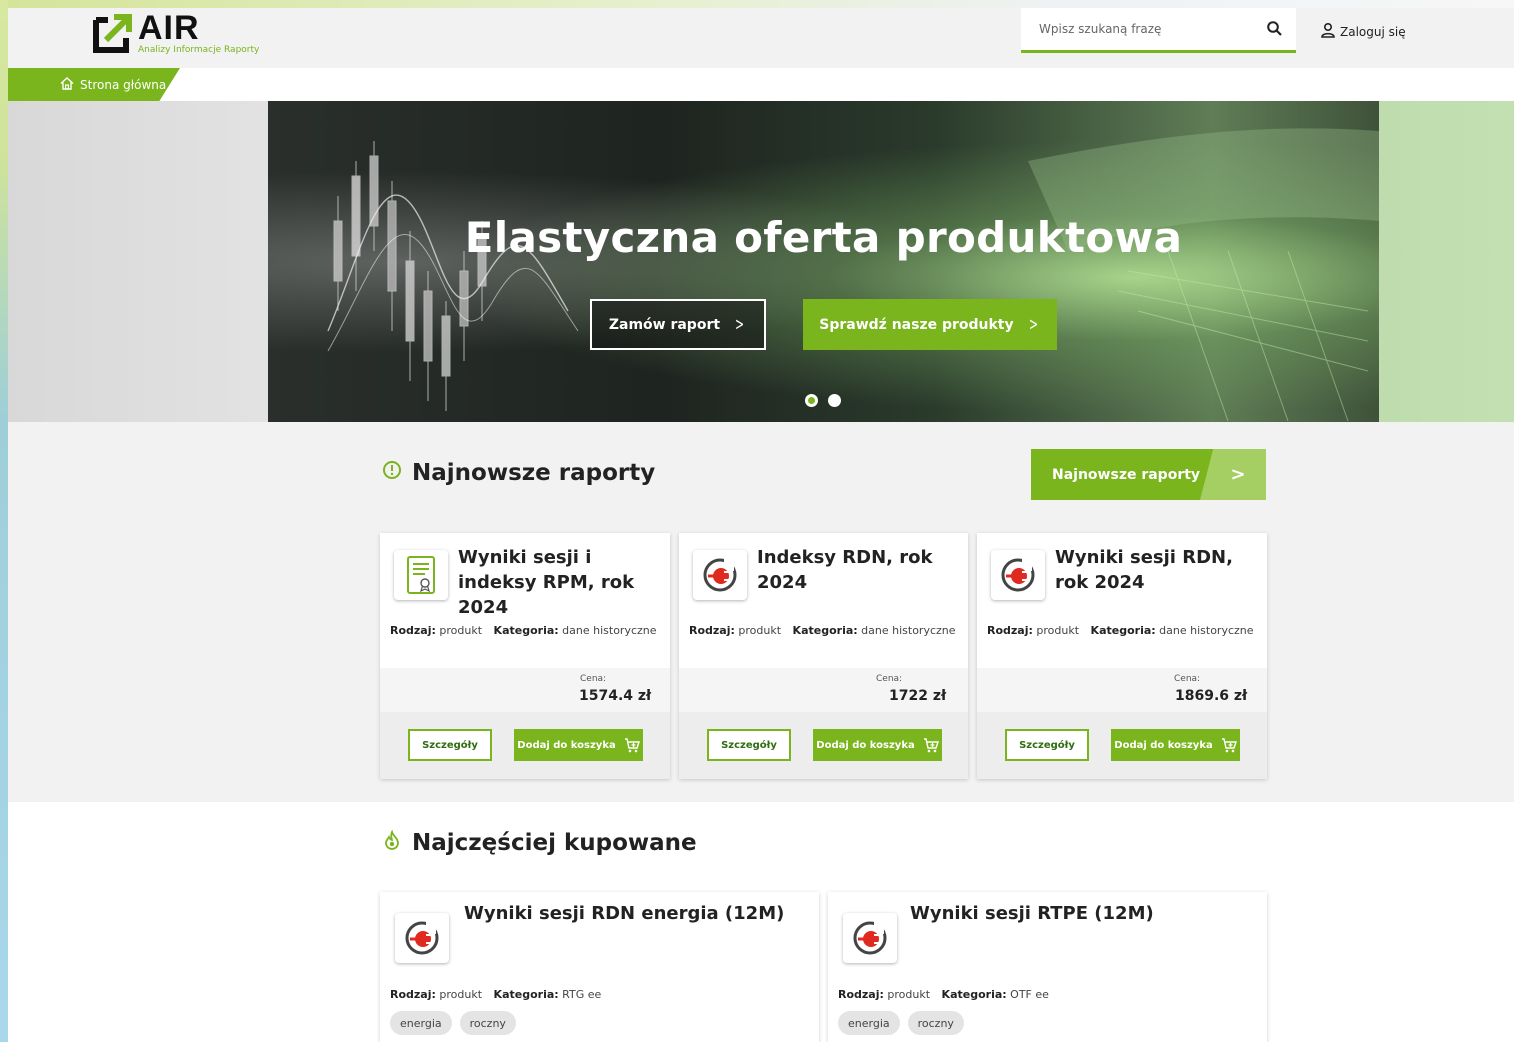  What do you see at coordinates (823, 237) in the screenshot?
I see `hero-title: Elastyczna oferta produktowa` at bounding box center [823, 237].